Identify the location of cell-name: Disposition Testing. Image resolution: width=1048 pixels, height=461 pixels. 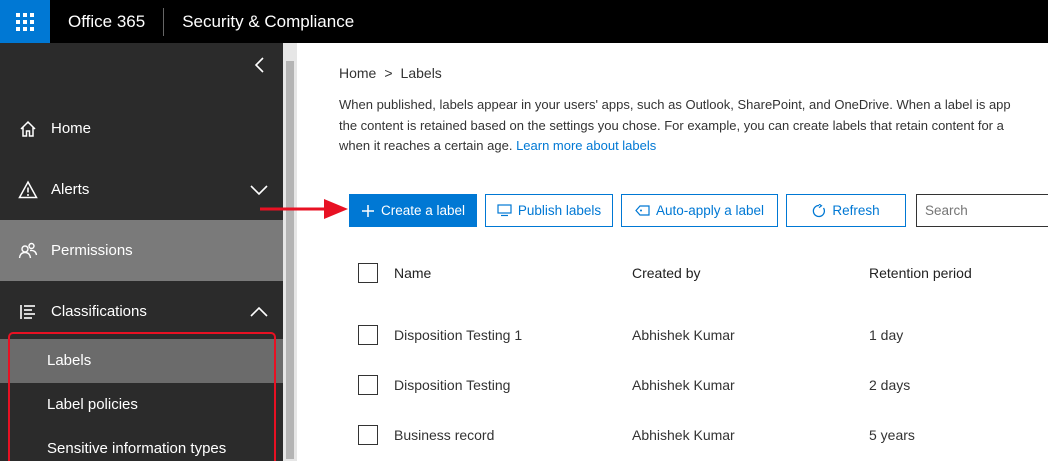
(452, 385).